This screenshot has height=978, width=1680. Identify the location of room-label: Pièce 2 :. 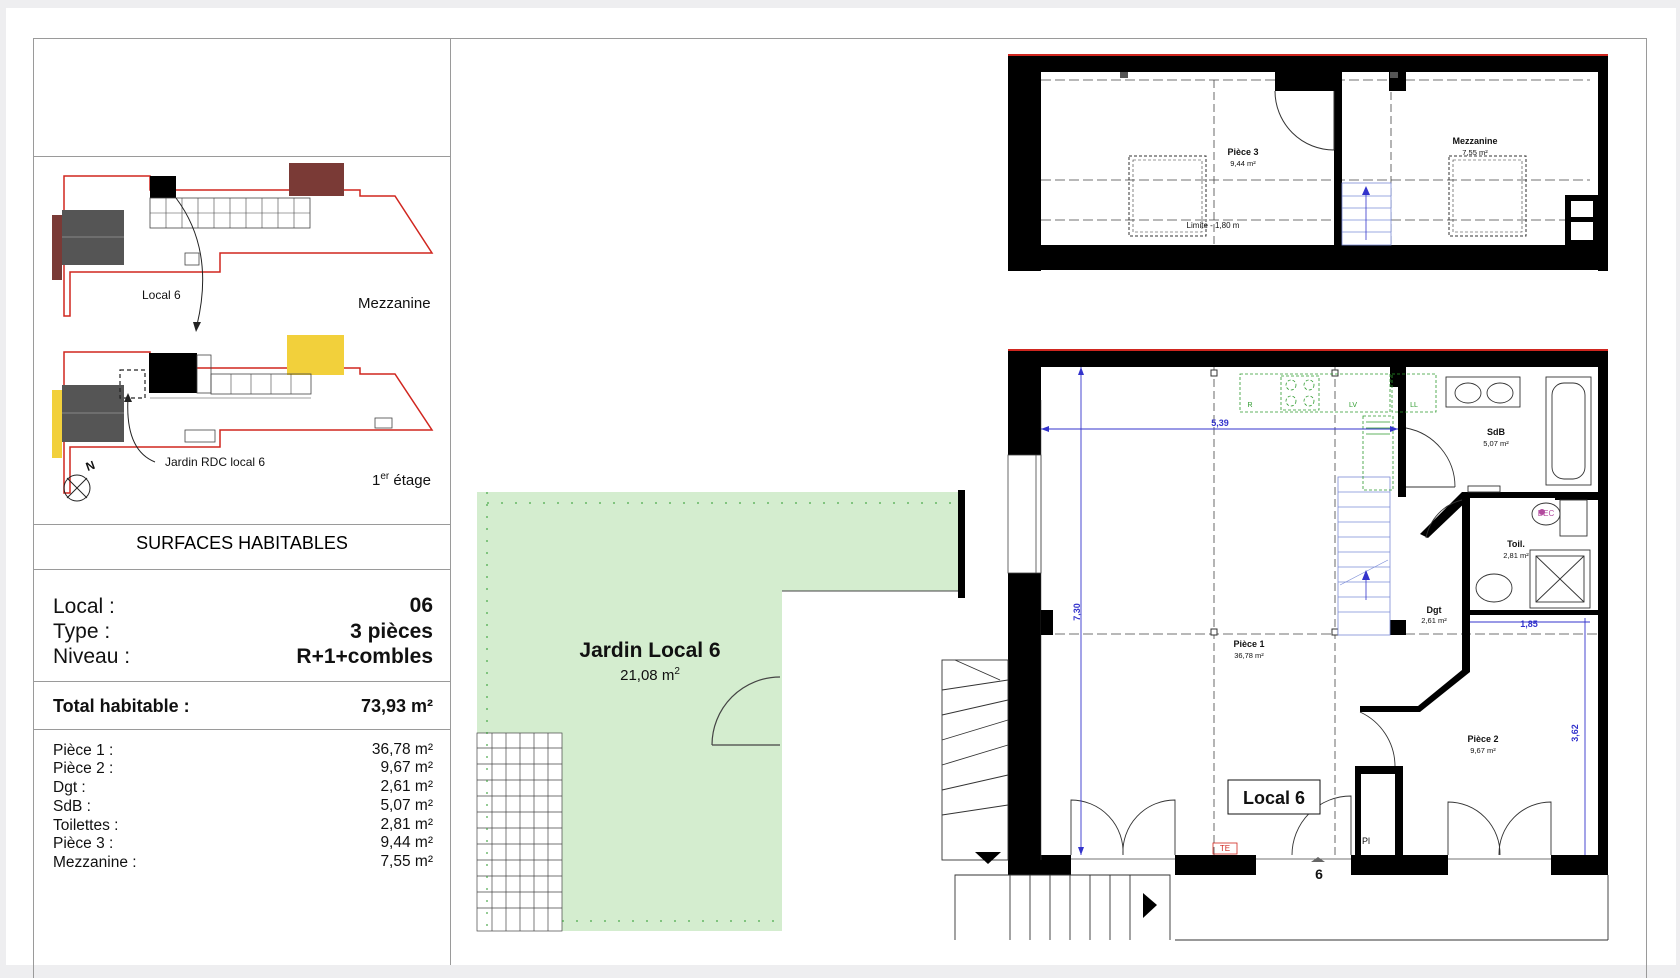
(83, 768).